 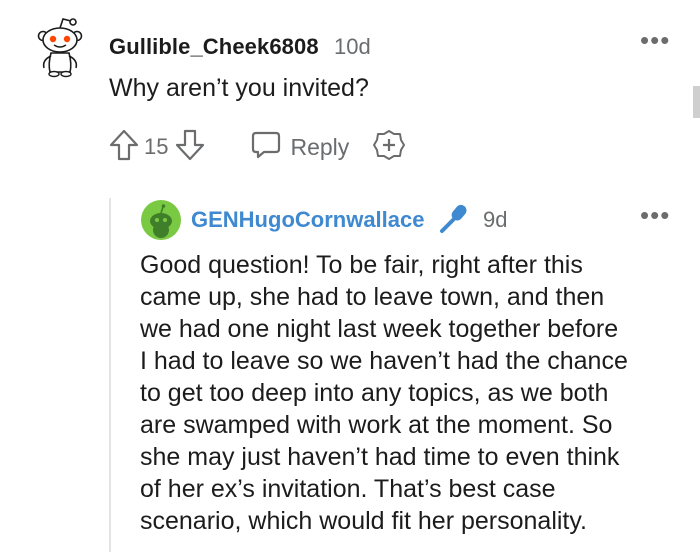 I want to click on comment-username: Gullible_Cheek6808, so click(x=214, y=47).